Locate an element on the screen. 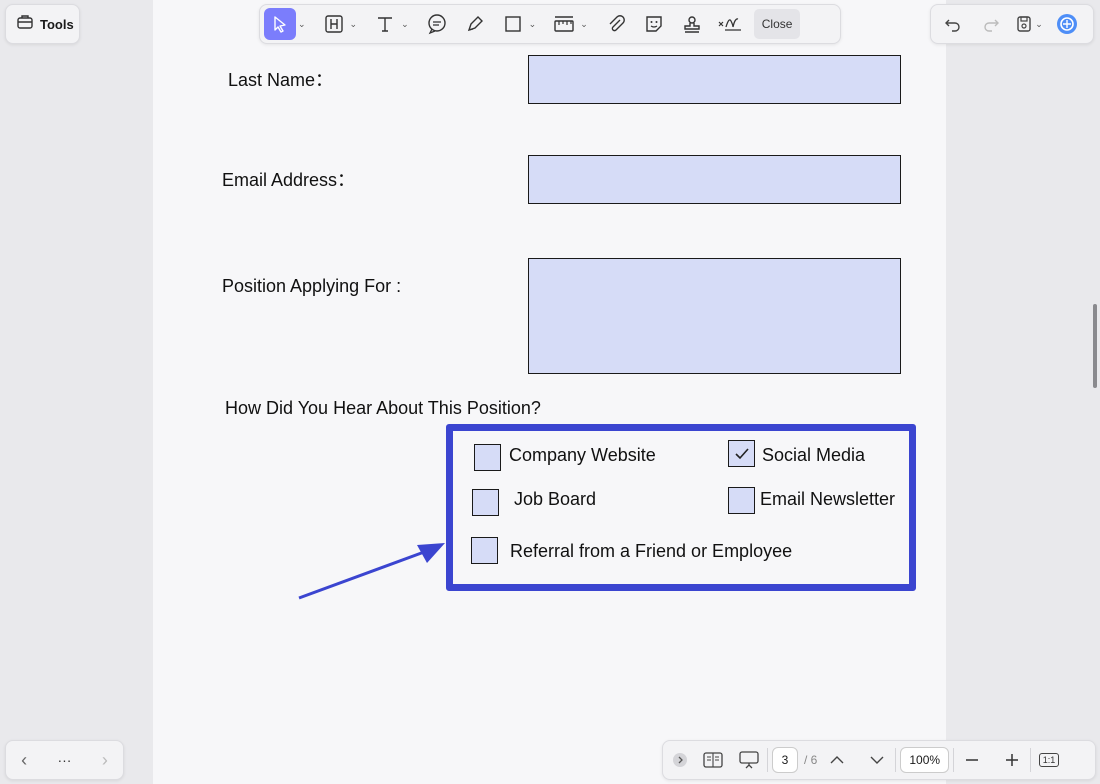  position-field is located at coordinates (714, 316).